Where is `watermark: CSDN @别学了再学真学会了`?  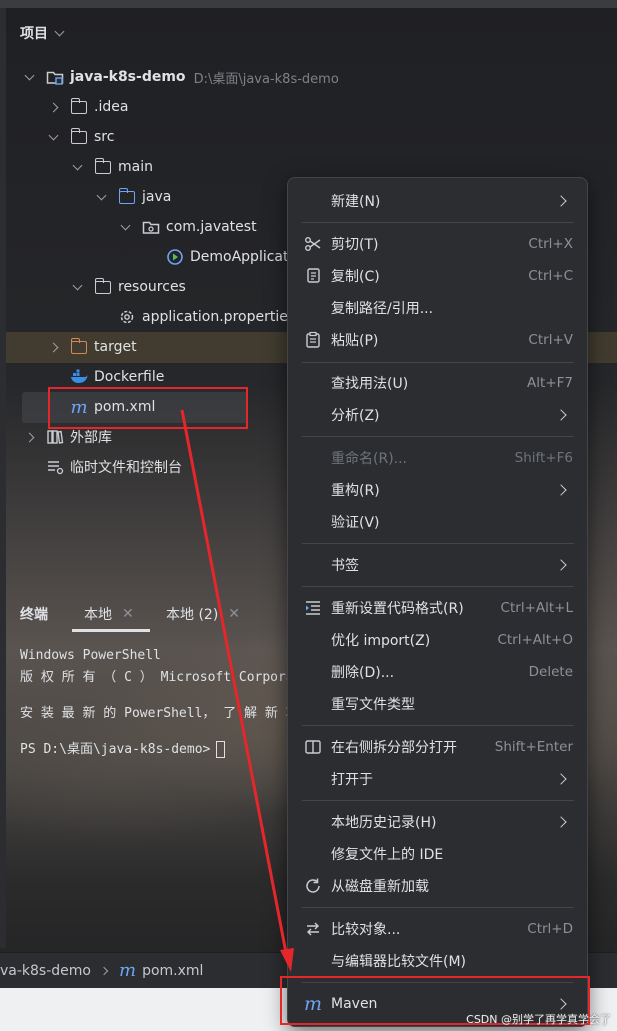
watermark: CSDN @别学了再学真学会了 is located at coordinates (538, 1019).